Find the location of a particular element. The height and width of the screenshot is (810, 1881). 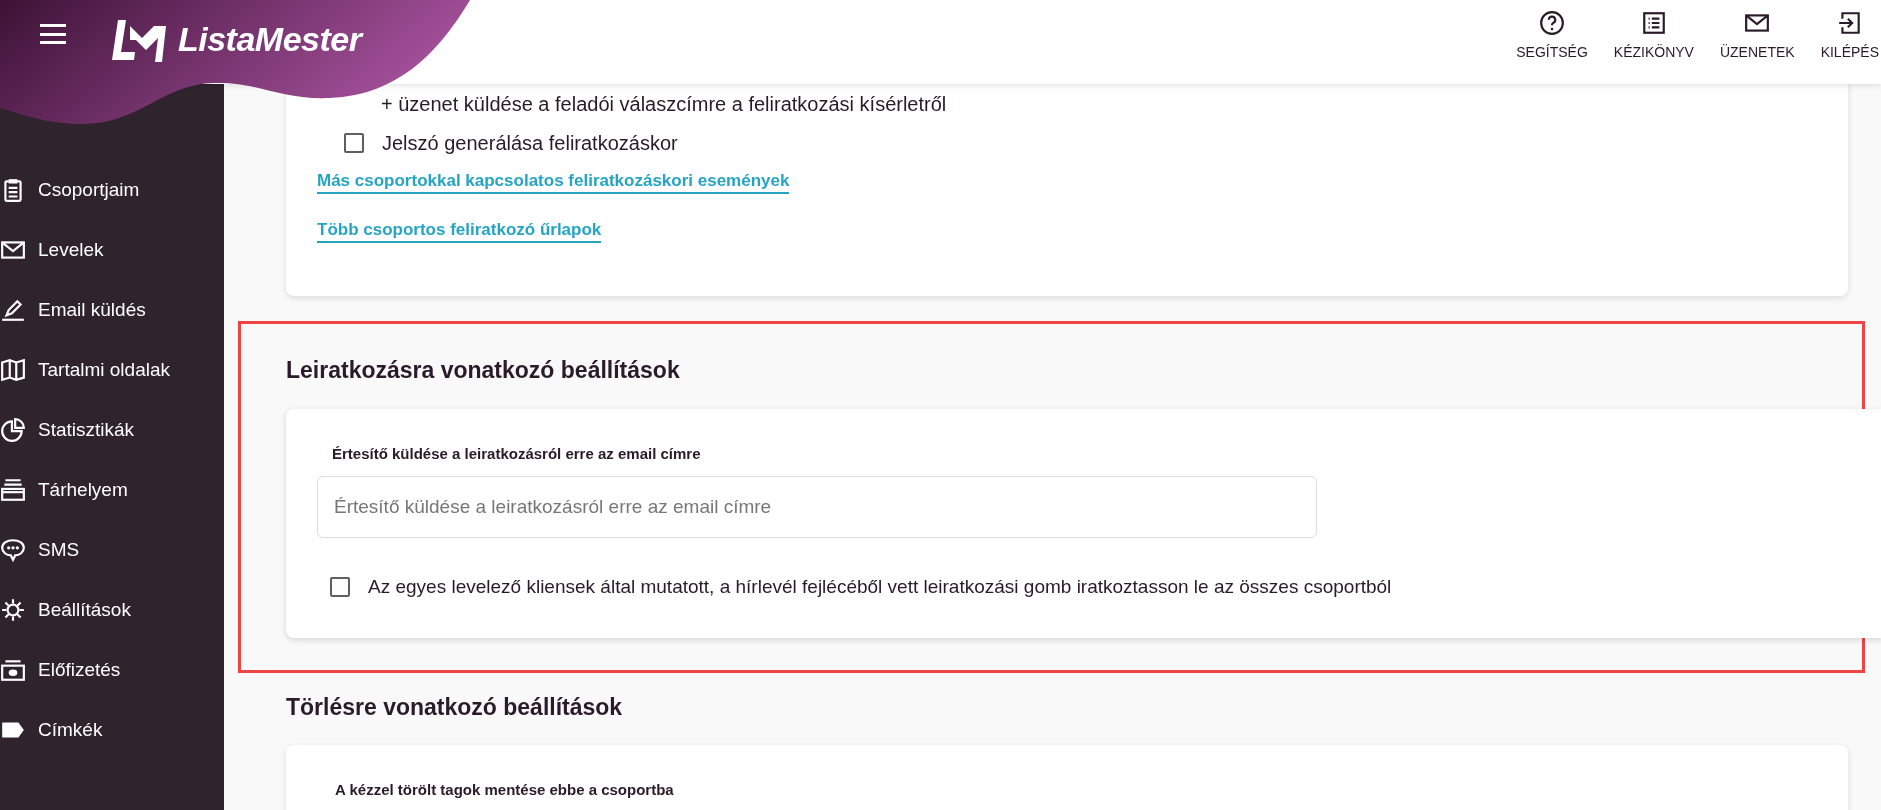

checkbox-label: Jelszó generálása feliratkozáskor is located at coordinates (530, 143).